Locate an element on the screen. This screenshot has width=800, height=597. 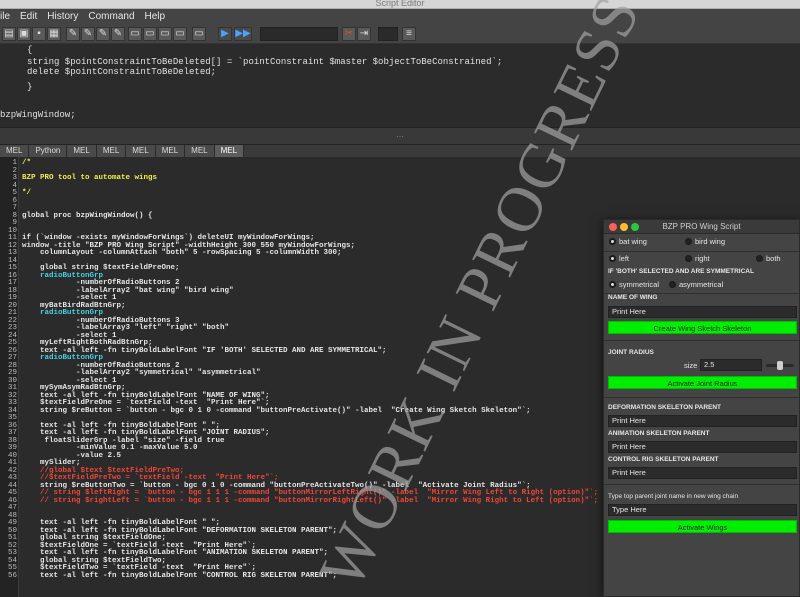
clear-history-icon: ✎ is located at coordinates (118, 34).